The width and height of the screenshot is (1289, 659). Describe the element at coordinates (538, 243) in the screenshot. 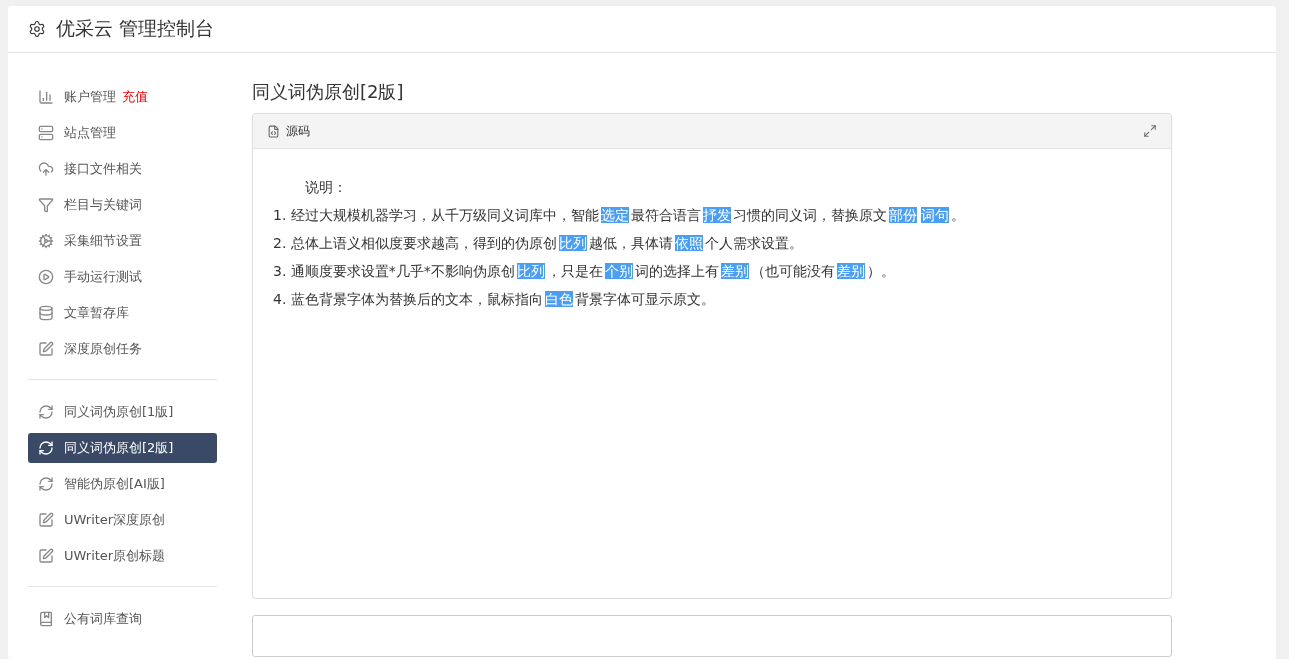

I see `note-line: 2. 总体上语义相似度要求越高，得到的伪原创 比列 越低，具体请依照 个人需求设置。` at that location.